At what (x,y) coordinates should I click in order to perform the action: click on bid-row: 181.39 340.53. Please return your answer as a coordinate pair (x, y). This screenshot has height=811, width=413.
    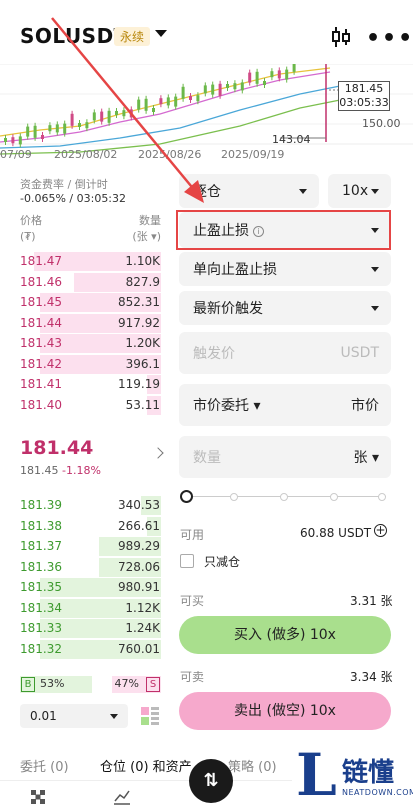
    Looking at the image, I should click on (90, 505).